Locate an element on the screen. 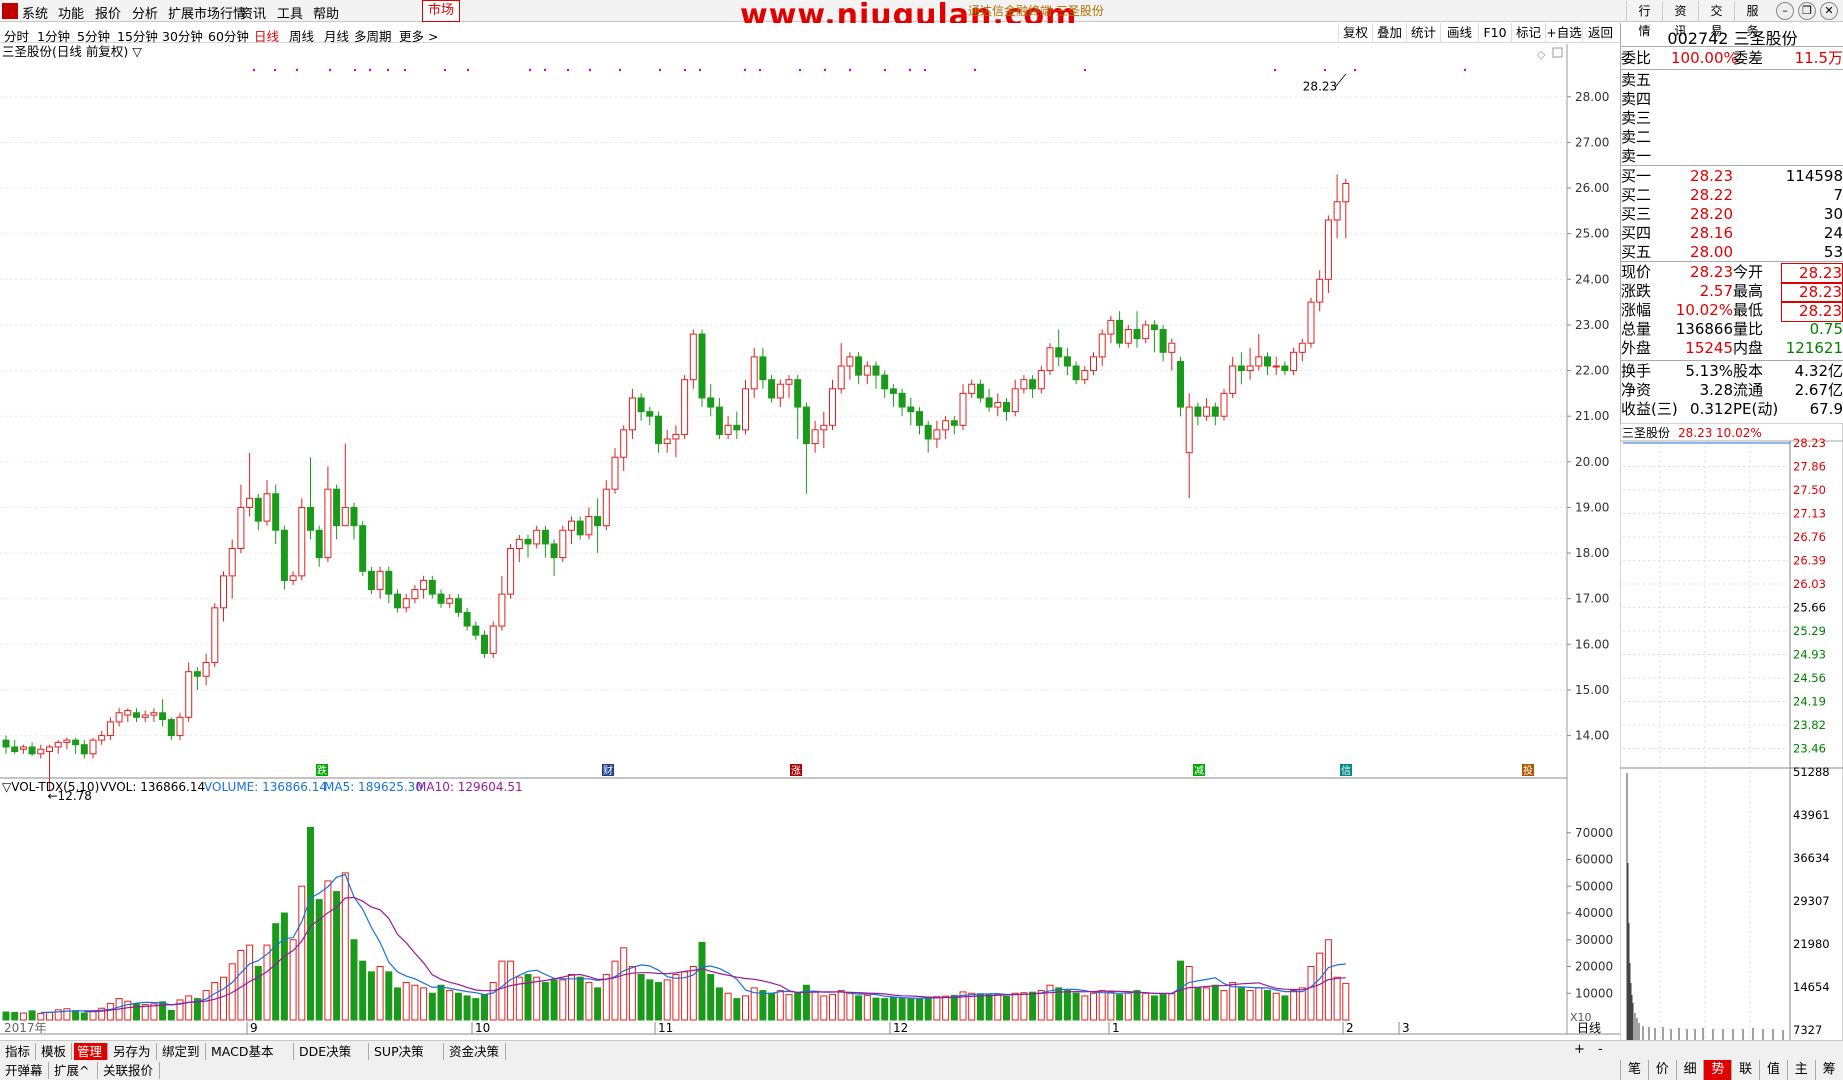 The height and width of the screenshot is (1080, 1843). right-bottom-tab-4: 联 is located at coordinates (1745, 1070).